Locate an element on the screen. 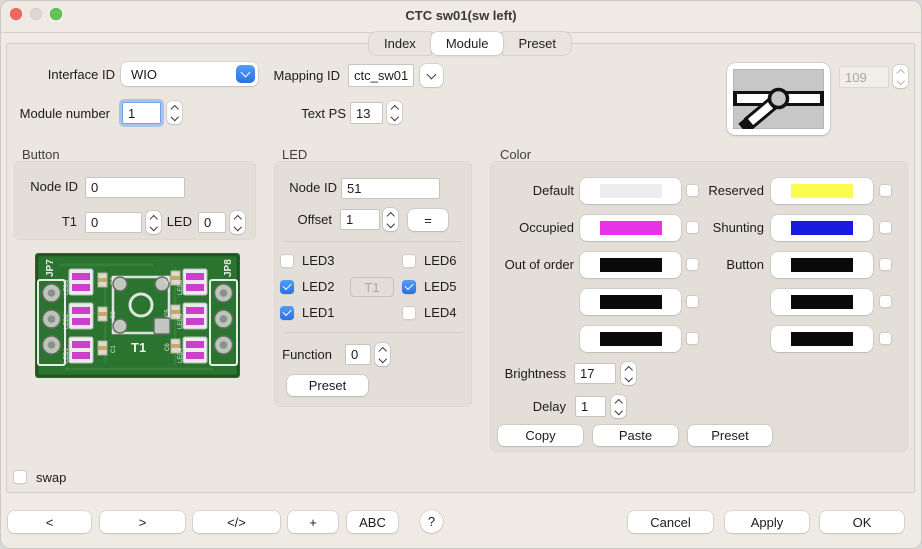 The image size is (922, 549). default-color-swatch is located at coordinates (630, 191).